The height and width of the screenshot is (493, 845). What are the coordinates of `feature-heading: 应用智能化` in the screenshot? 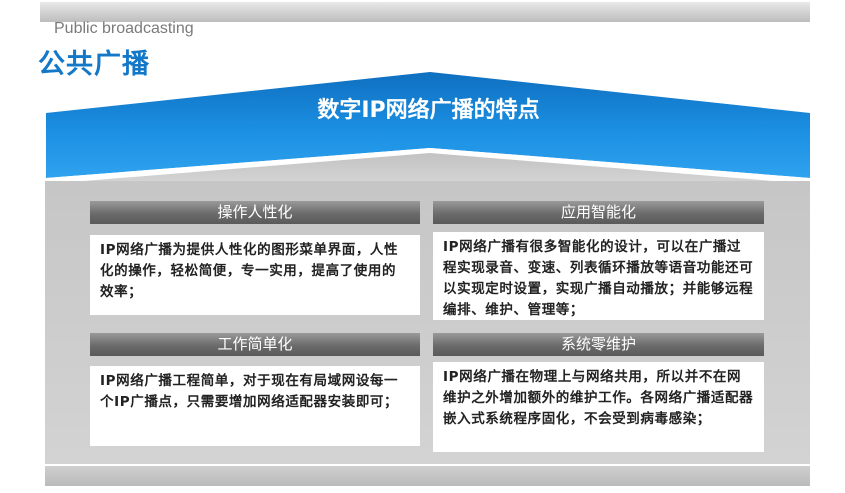 It's located at (598, 212).